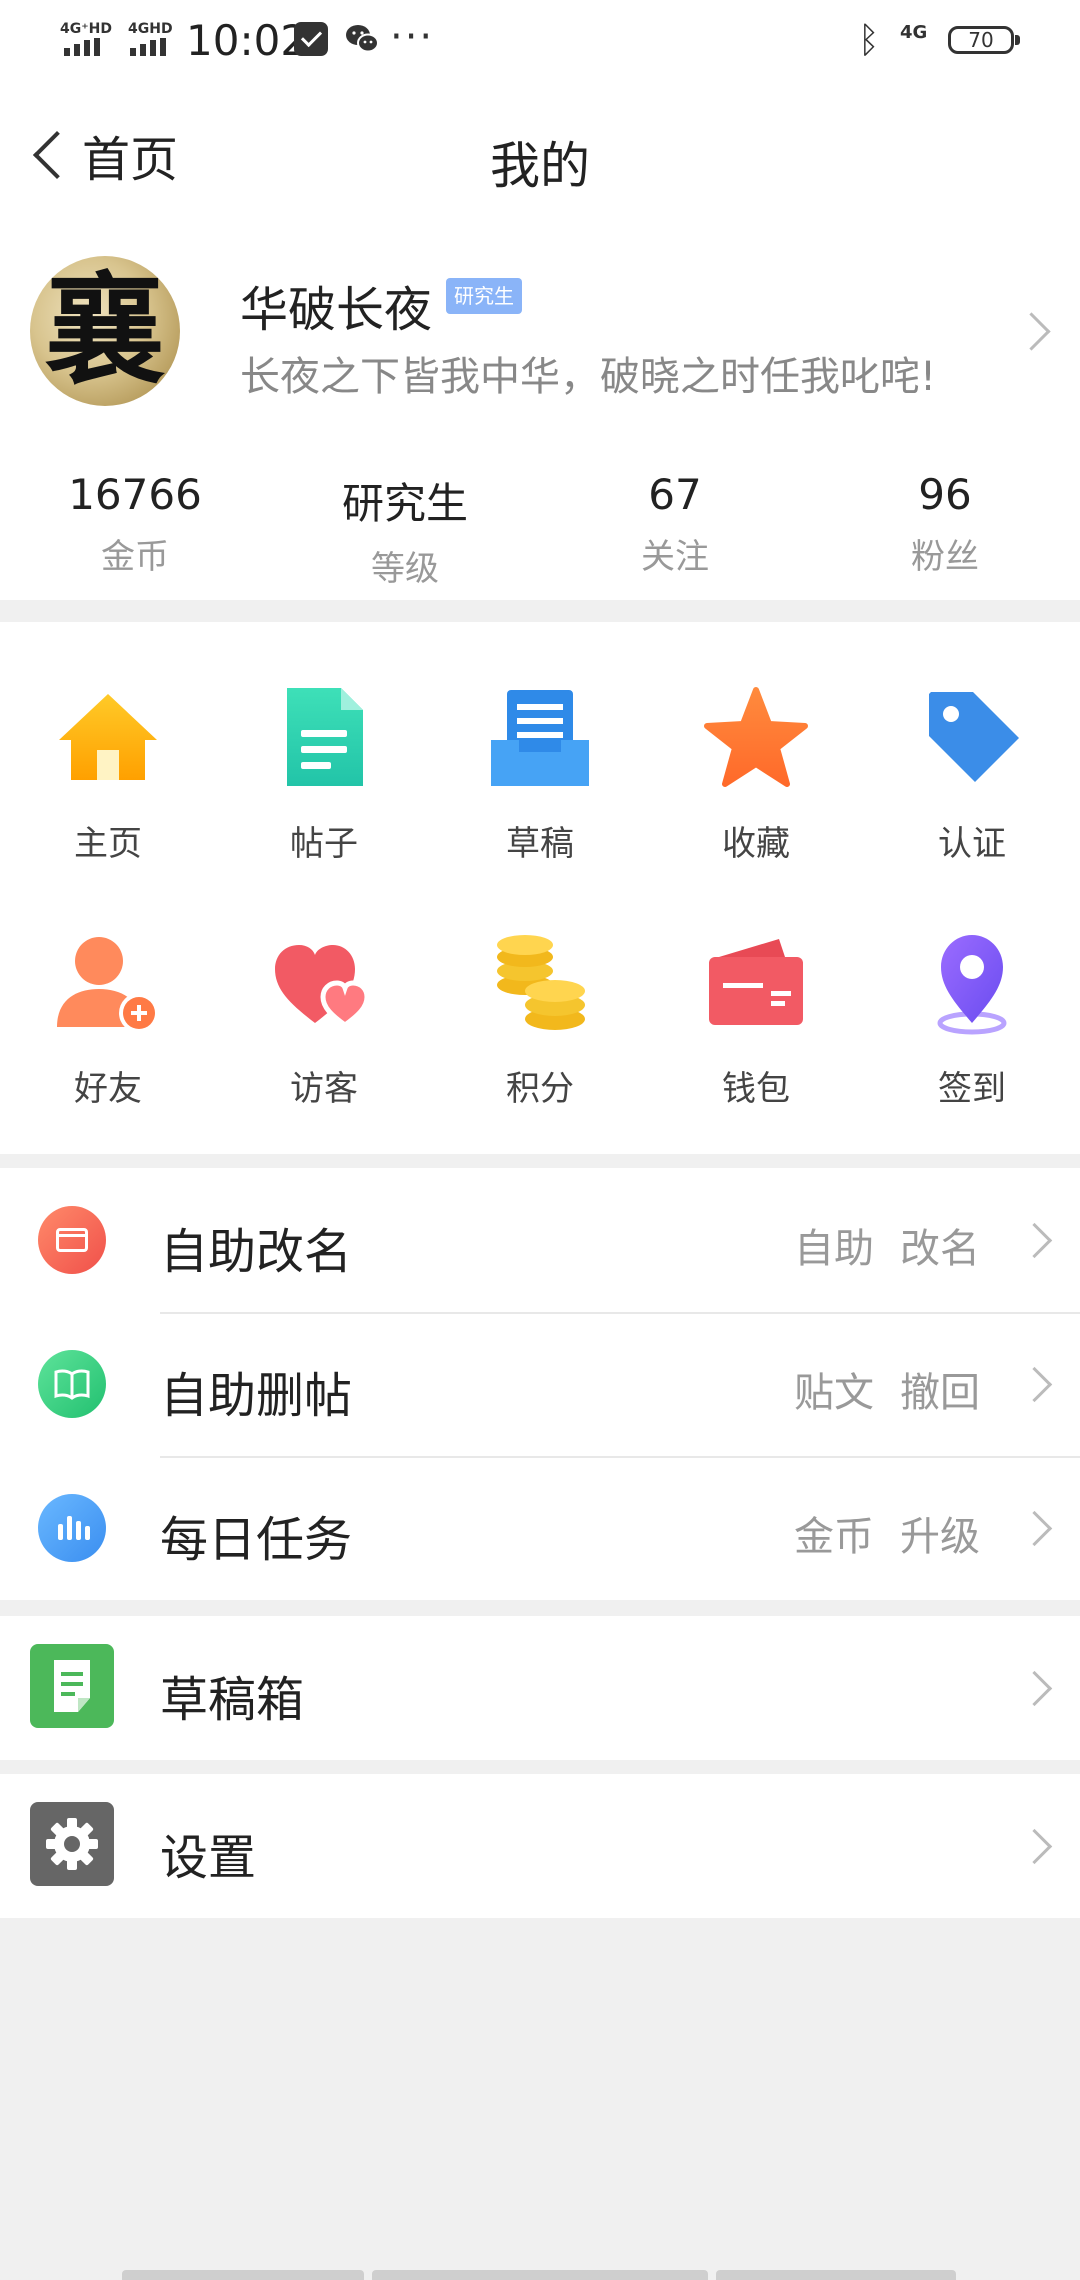 The height and width of the screenshot is (2280, 1080). What do you see at coordinates (540, 330) in the screenshot?
I see `profile-header: 襄 华破长夜 研究生 长夜之下皆我中华，破晓之时任我叱咤!` at bounding box center [540, 330].